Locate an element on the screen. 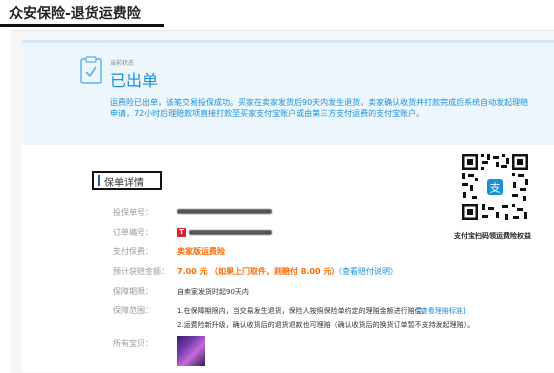  details-heading-marker is located at coordinates (99, 180).